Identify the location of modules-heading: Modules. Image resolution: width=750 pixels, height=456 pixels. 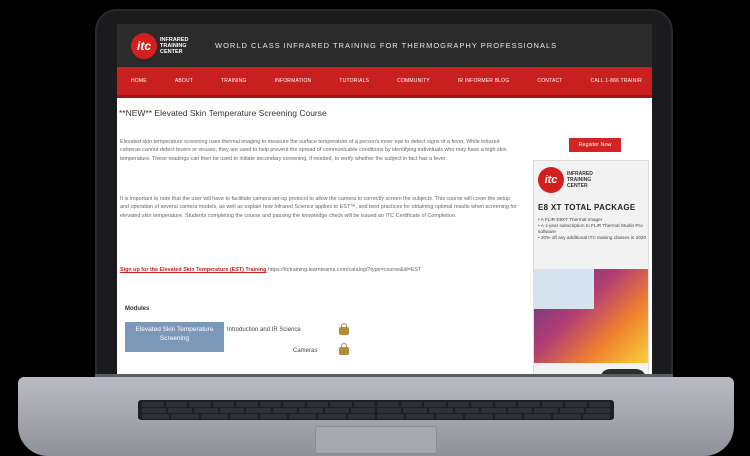
(137, 309).